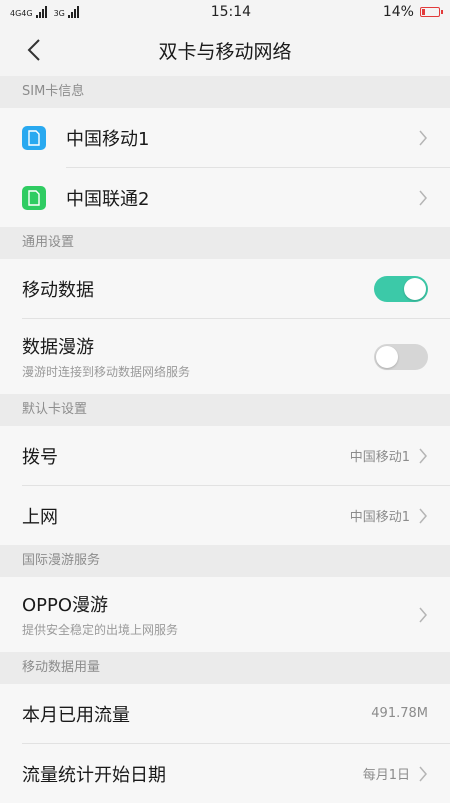 Image resolution: width=450 pixels, height=803 pixels. What do you see at coordinates (21, 13) in the screenshot?
I see `network-type-left: 4G4G` at bounding box center [21, 13].